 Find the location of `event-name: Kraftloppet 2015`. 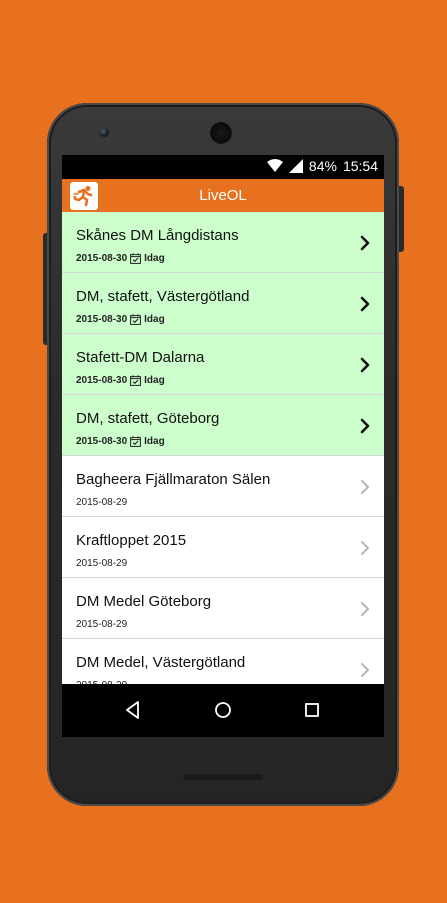

event-name: Kraftloppet 2015 is located at coordinates (131, 540).